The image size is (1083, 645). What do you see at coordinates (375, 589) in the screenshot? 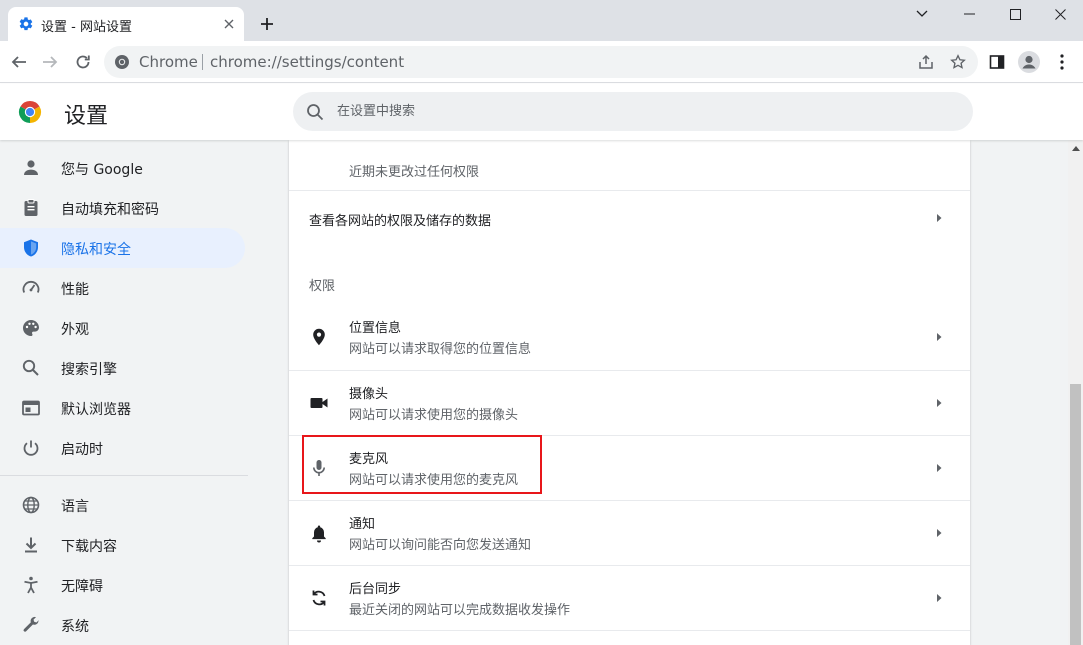
I see `permission-title: 后台同步` at bounding box center [375, 589].